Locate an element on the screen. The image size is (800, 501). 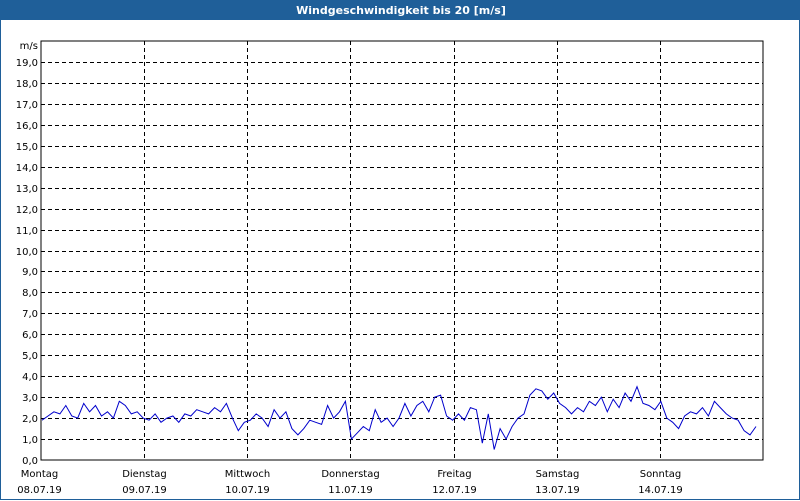
y-tick-label: 4,0 is located at coordinates (30, 377).